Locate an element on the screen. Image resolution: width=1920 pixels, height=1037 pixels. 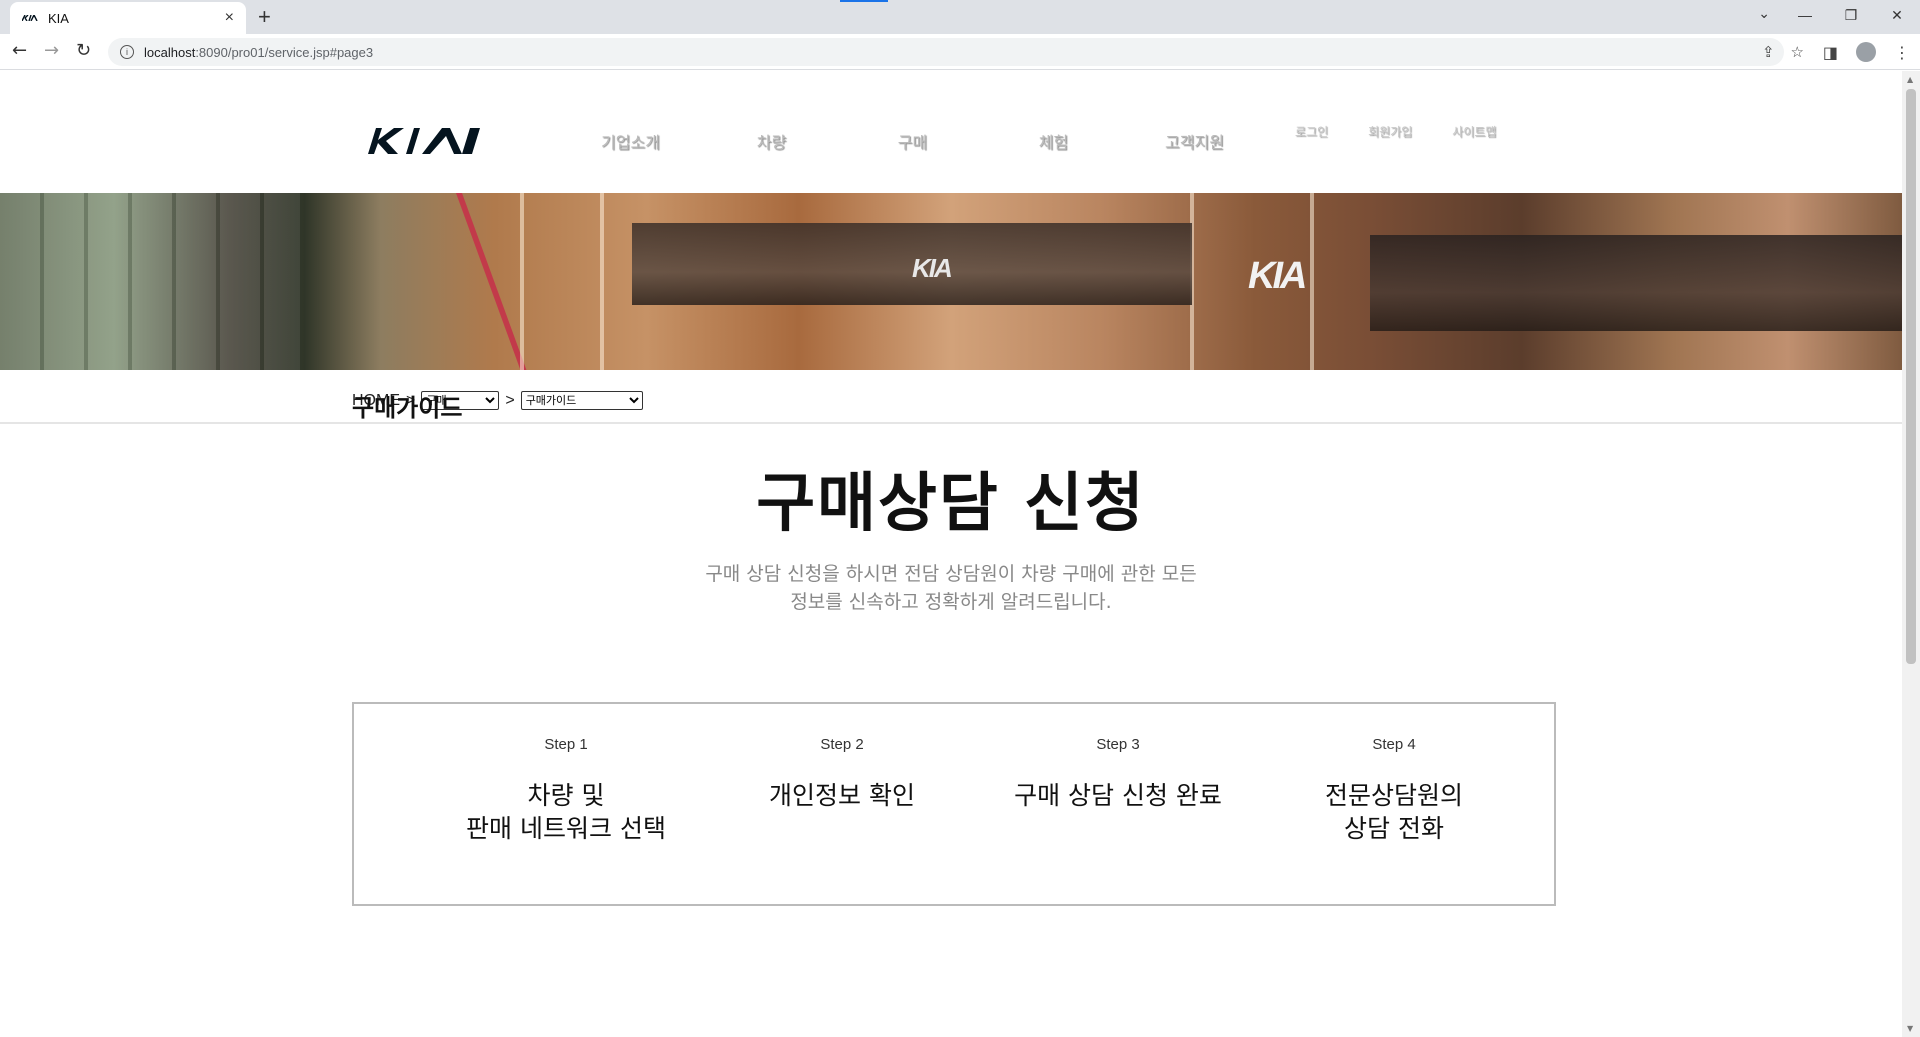
kia-favicon-icon is located at coordinates (30, 18).